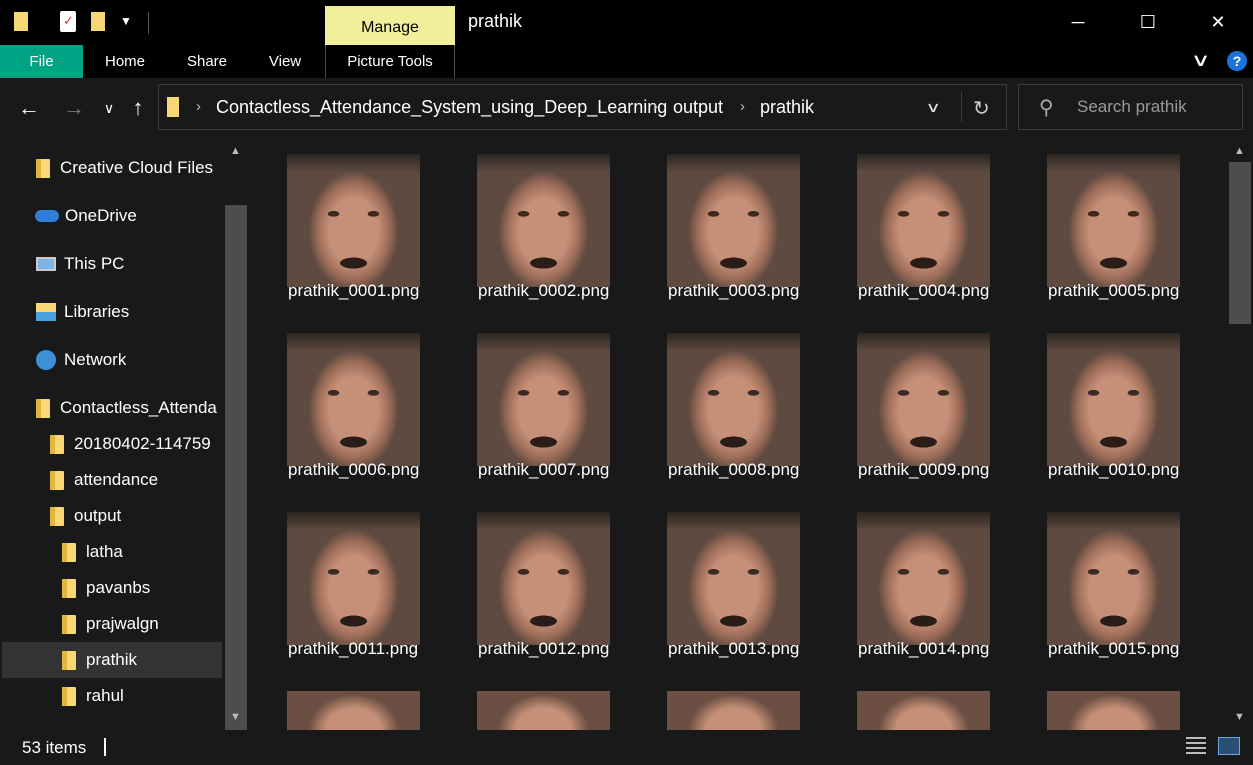 This screenshot has height=765, width=1253. What do you see at coordinates (95, 359) in the screenshot?
I see `sidebar-item-label: Network` at bounding box center [95, 359].